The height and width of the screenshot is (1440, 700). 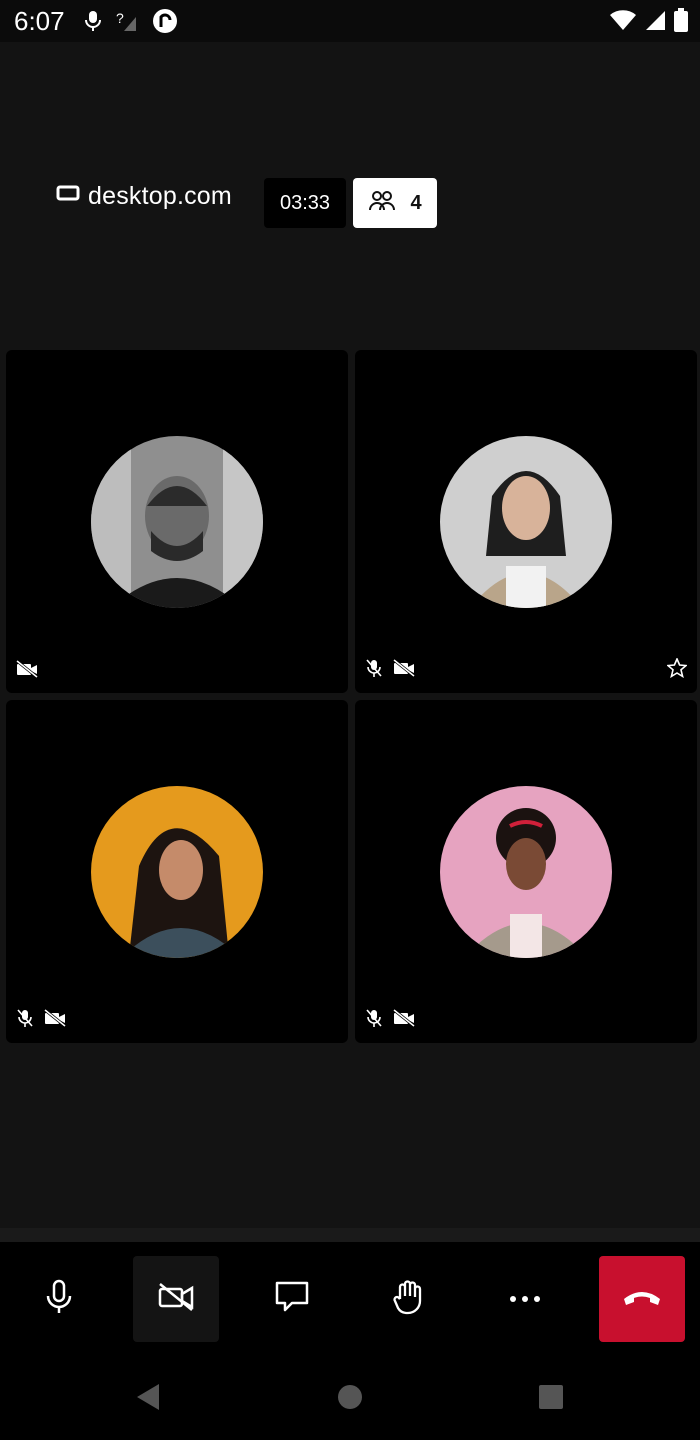 I want to click on microphone-icon, so click(x=59, y=1299).